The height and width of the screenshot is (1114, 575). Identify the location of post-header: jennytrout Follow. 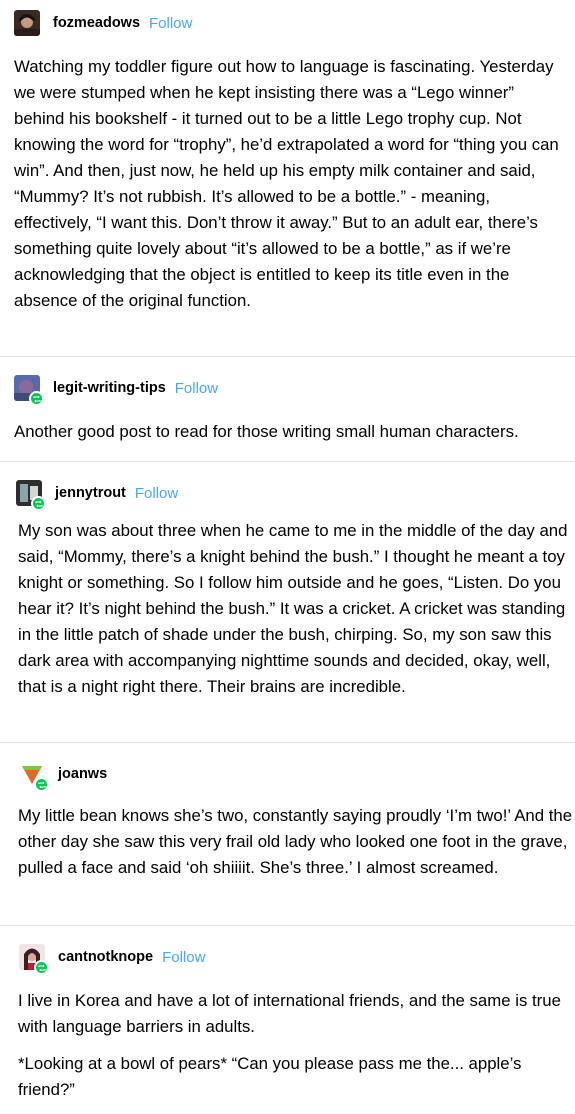
(97, 495).